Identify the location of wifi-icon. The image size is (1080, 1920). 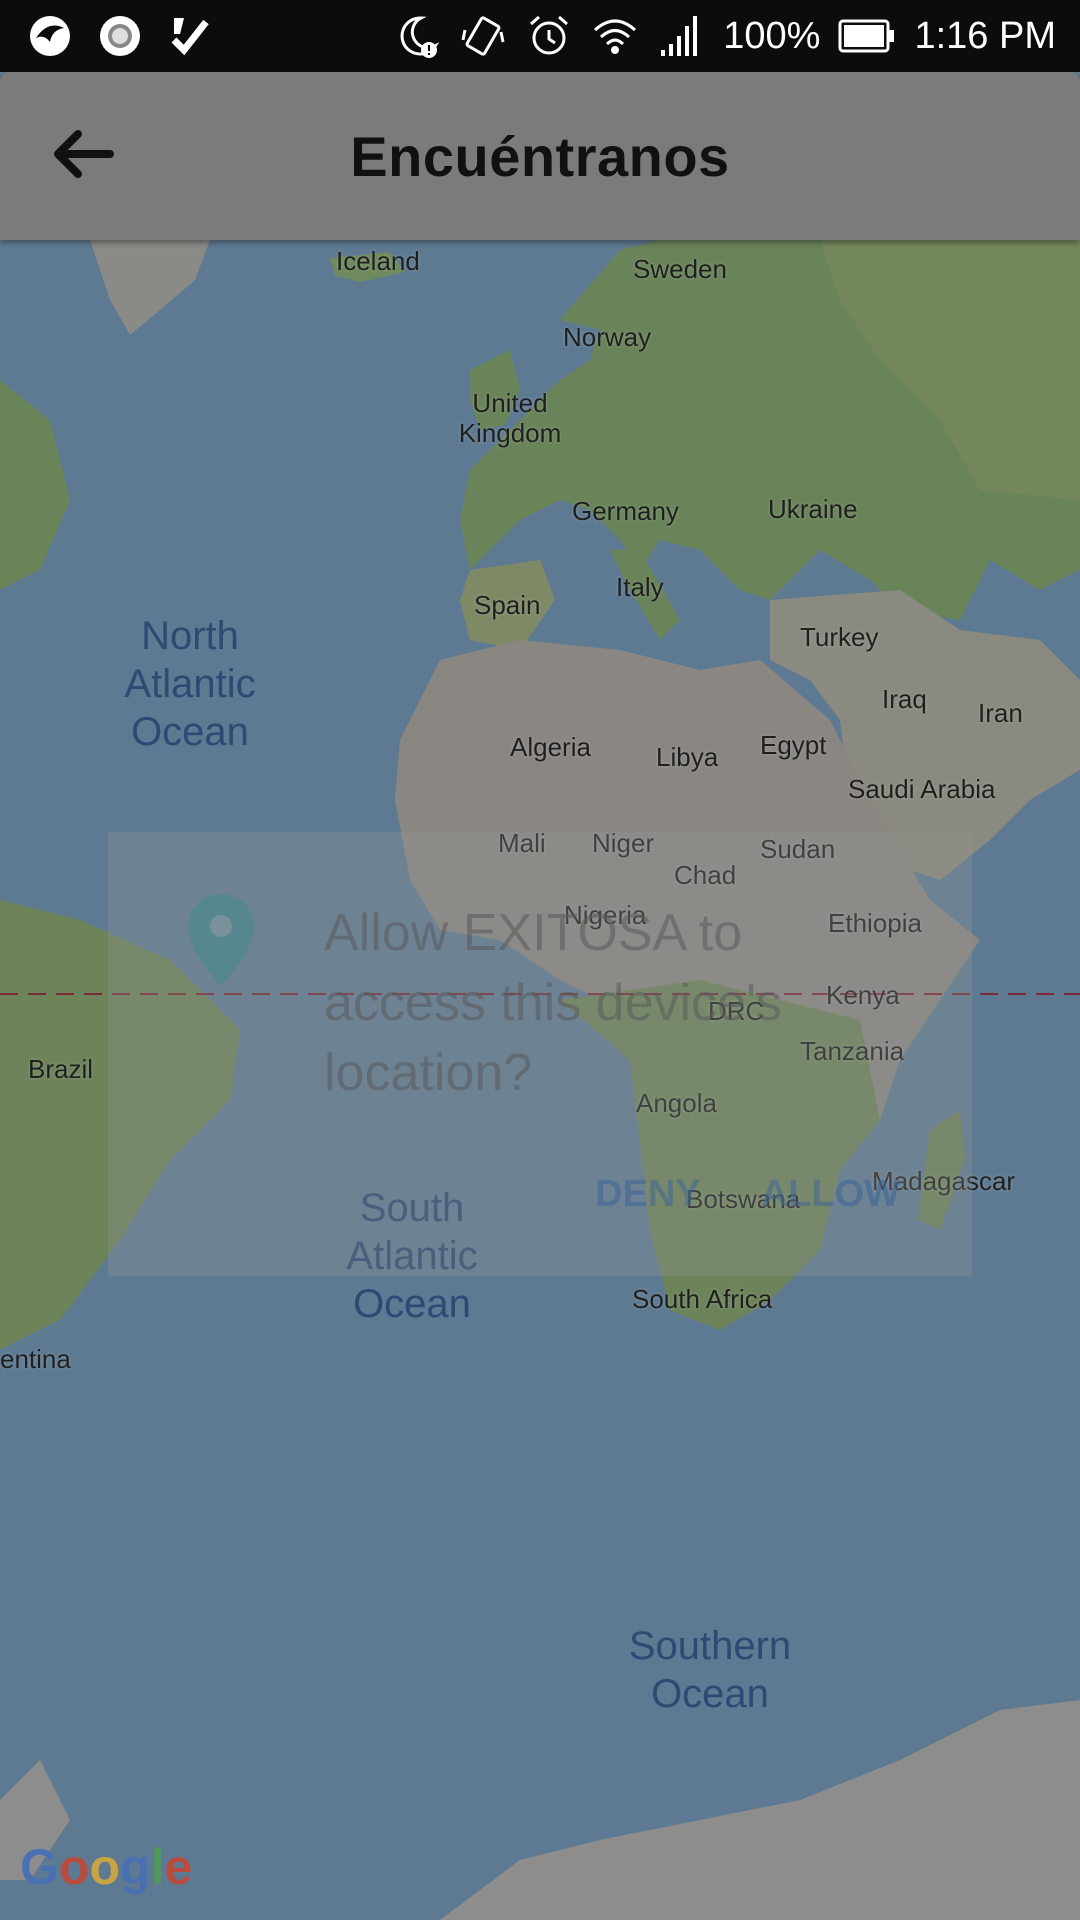
(615, 36).